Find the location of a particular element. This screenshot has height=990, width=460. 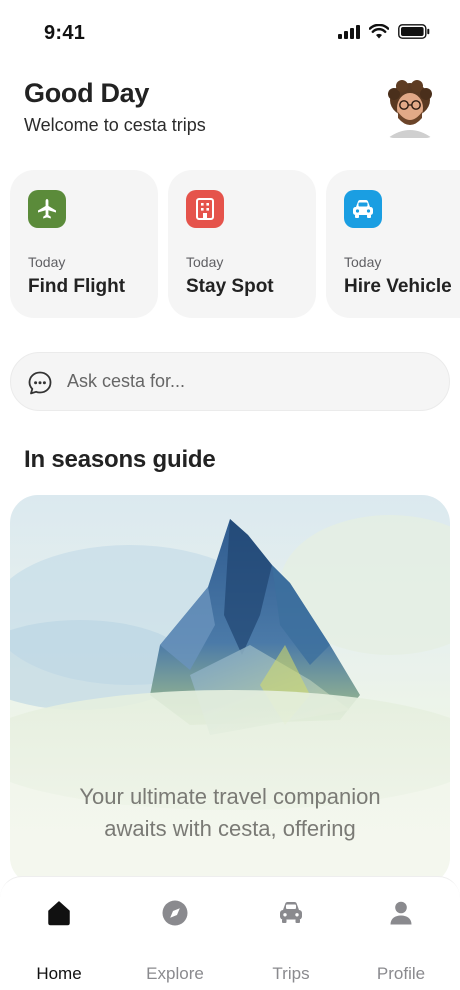

tab-label: Profile is located at coordinates (401, 973).